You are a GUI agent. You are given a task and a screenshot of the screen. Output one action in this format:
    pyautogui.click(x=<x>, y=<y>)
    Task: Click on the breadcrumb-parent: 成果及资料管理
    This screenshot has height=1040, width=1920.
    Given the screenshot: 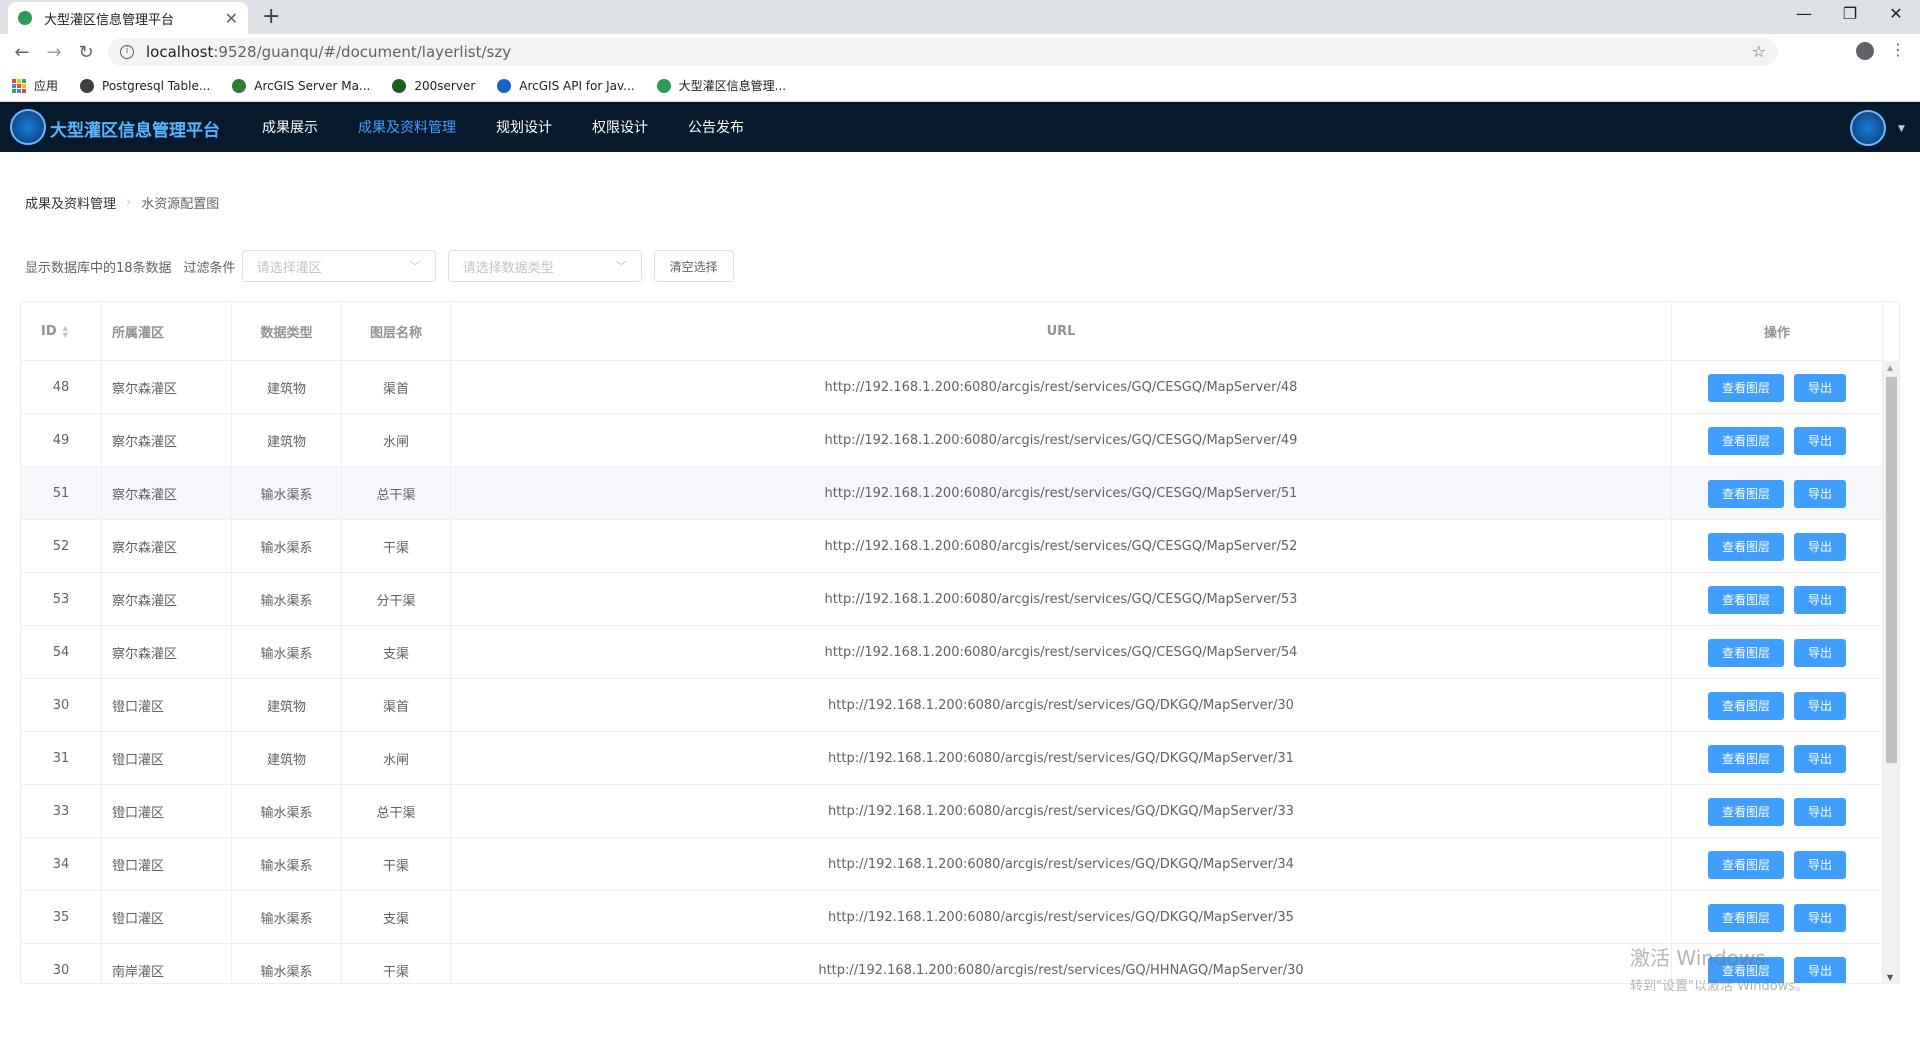 What is the action you would take?
    pyautogui.click(x=70, y=202)
    